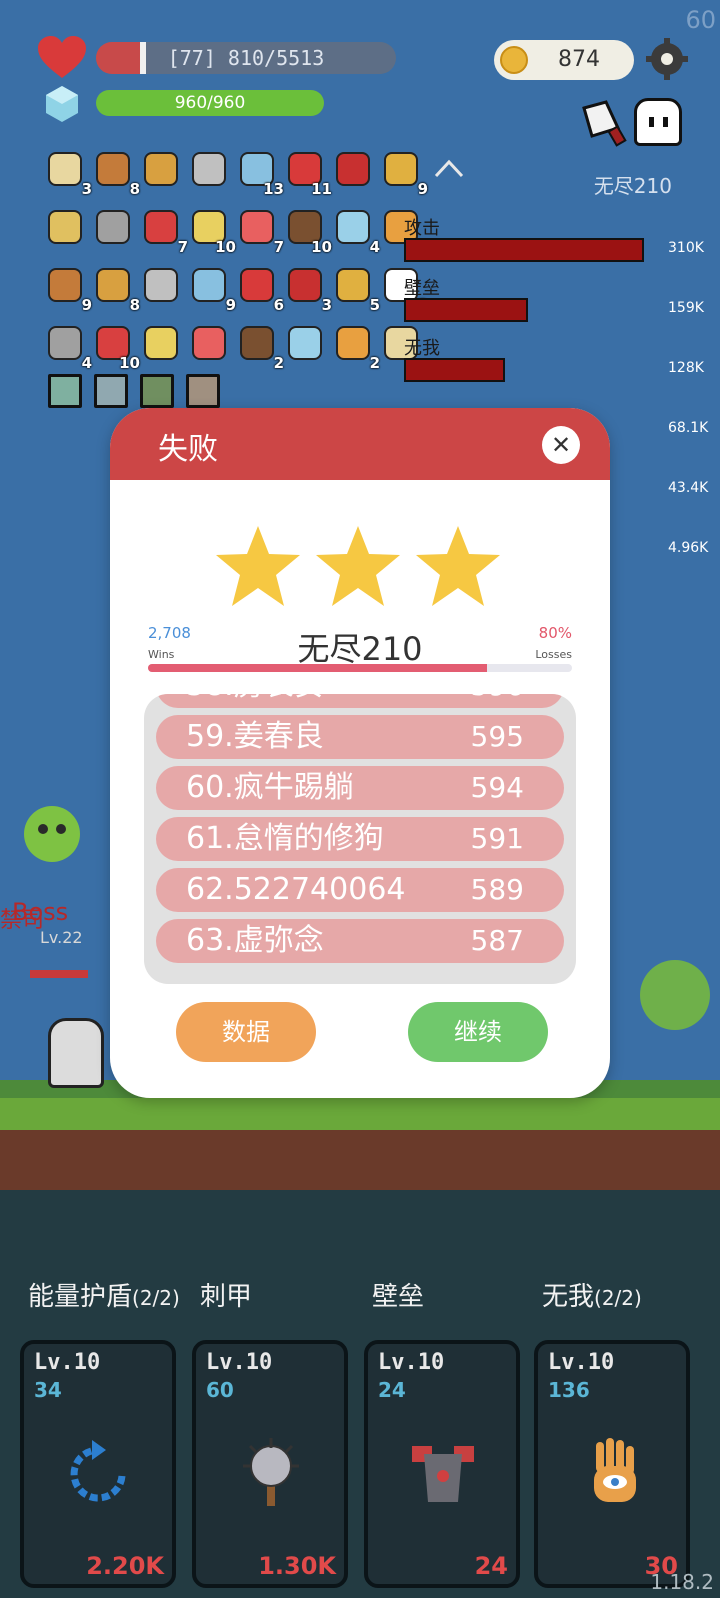 The image size is (720, 1598). I want to click on ranking-score: 595, so click(497, 736).